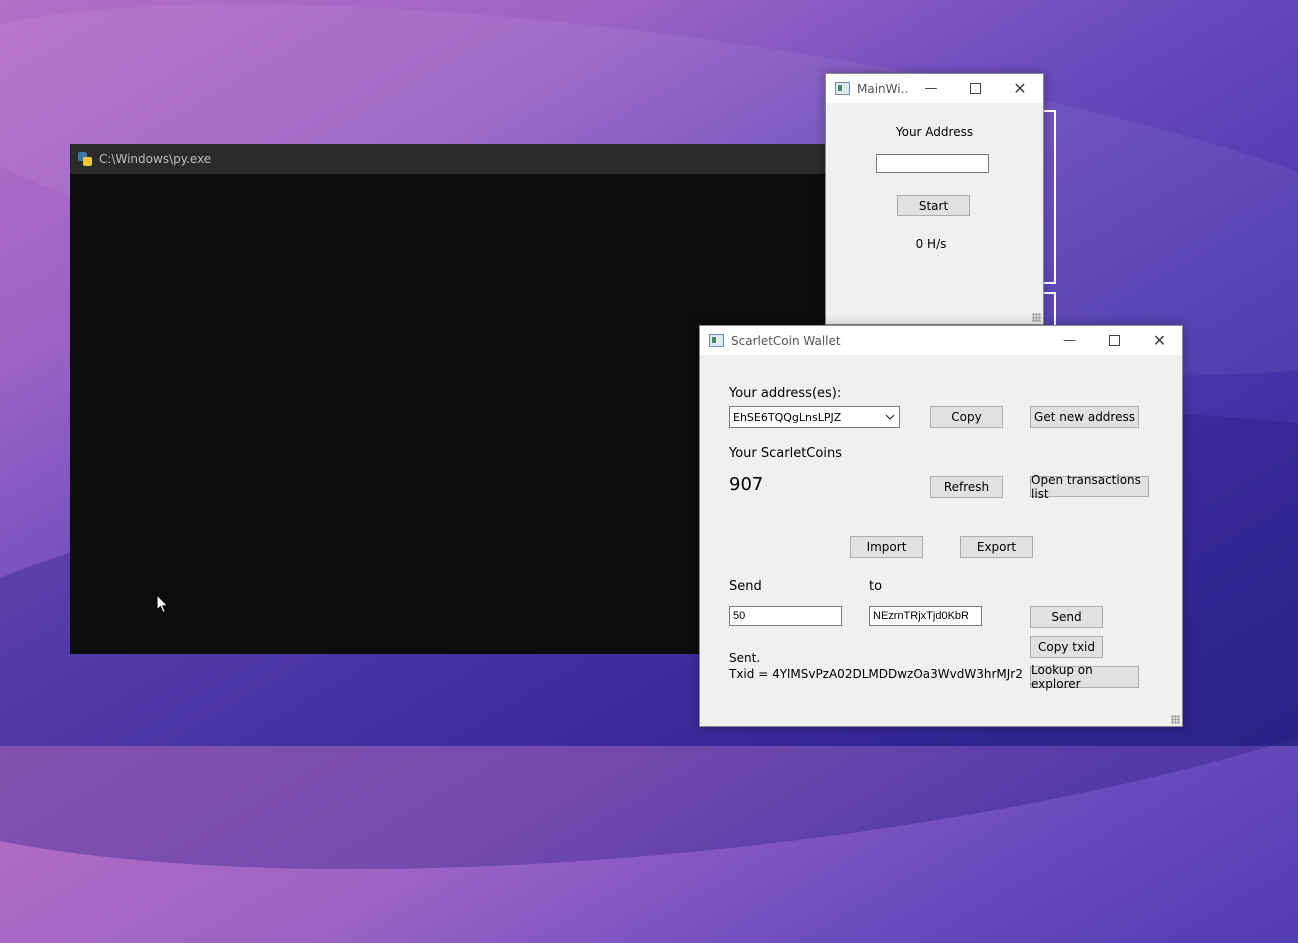 Image resolution: width=1298 pixels, height=943 pixels. What do you see at coordinates (933, 205) in the screenshot?
I see `start-button: Start` at bounding box center [933, 205].